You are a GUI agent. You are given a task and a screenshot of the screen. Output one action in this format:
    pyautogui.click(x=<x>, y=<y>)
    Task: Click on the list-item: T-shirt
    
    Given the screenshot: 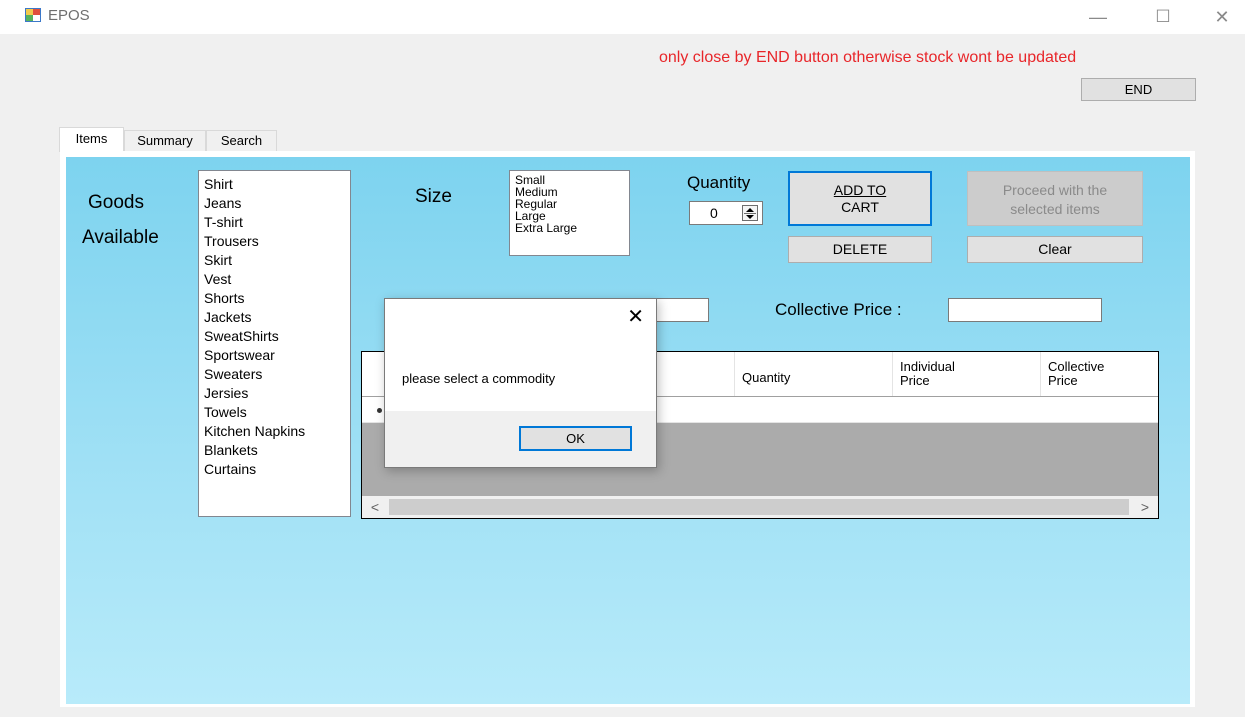 What is the action you would take?
    pyautogui.click(x=274, y=222)
    